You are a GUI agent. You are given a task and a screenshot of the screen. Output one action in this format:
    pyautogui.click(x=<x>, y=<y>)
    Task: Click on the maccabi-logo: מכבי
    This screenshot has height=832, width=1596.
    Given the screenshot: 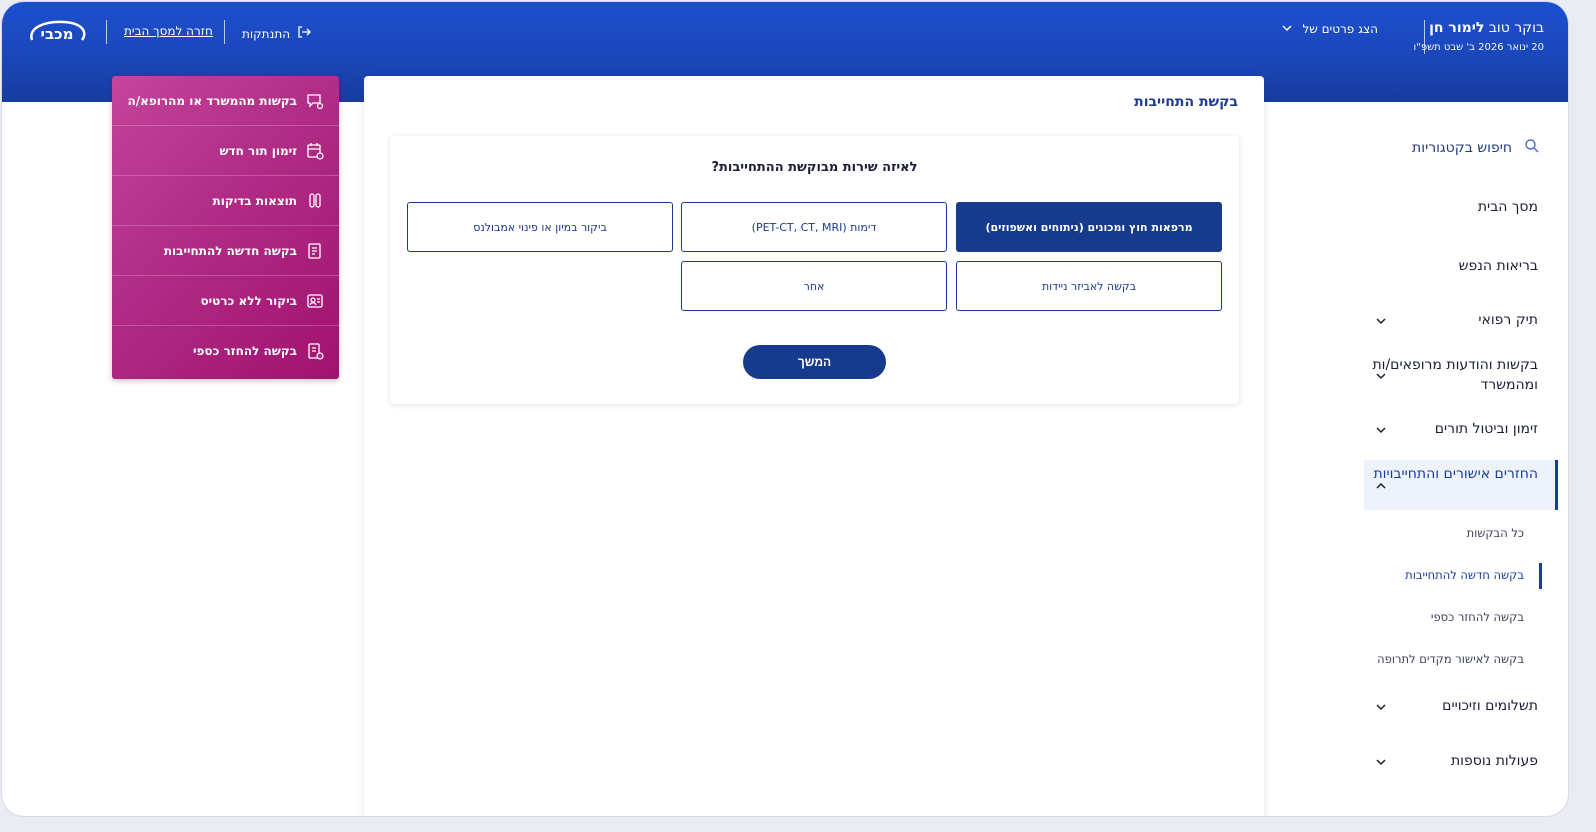 What is the action you would take?
    pyautogui.click(x=57, y=32)
    